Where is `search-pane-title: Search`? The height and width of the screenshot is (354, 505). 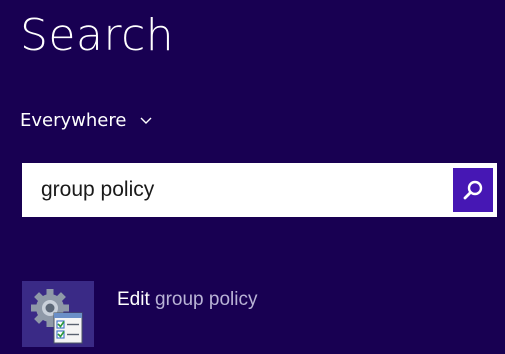
search-pane-title: Search is located at coordinates (97, 35).